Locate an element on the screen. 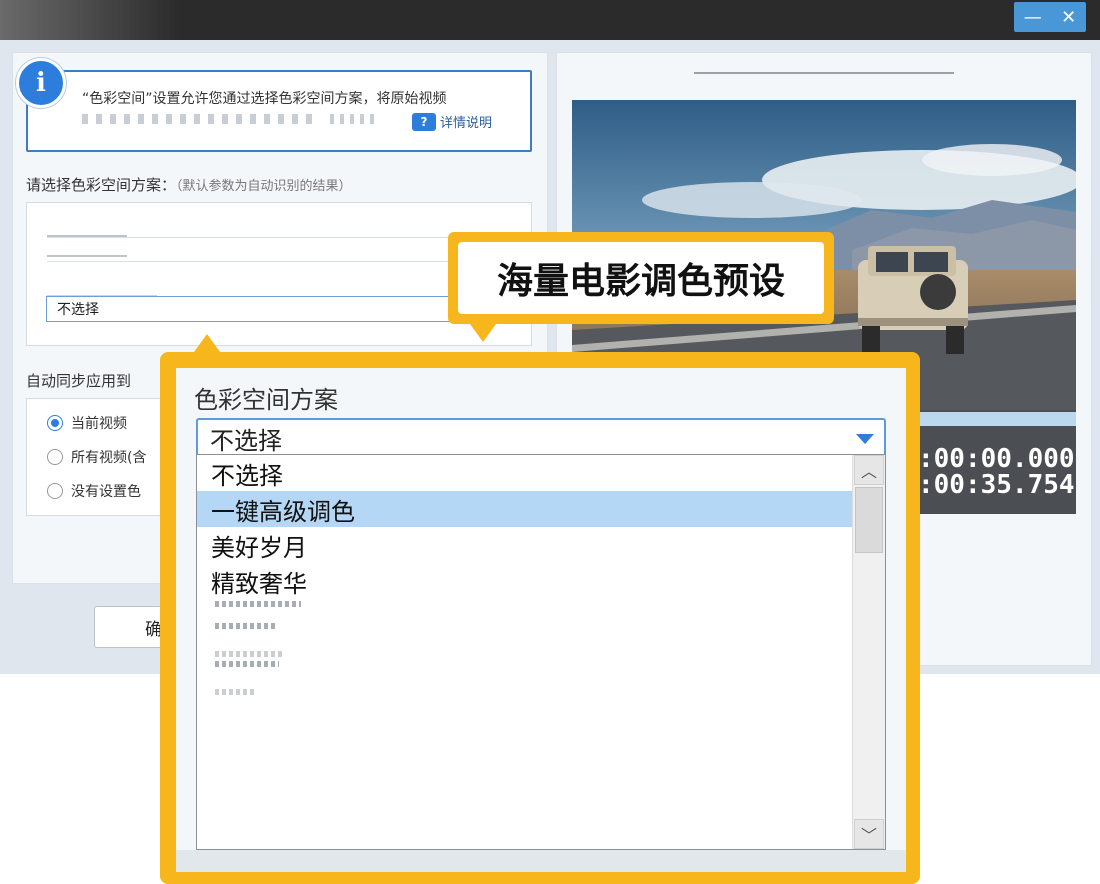  title-bar-app-area is located at coordinates (90, 20).